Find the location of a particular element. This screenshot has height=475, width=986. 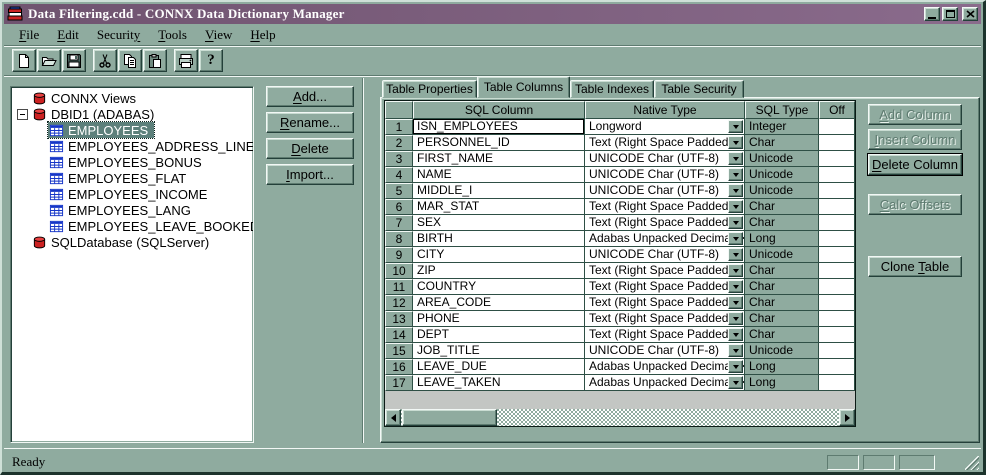

sql-column-cell: MIDDLE_I is located at coordinates (499, 191).